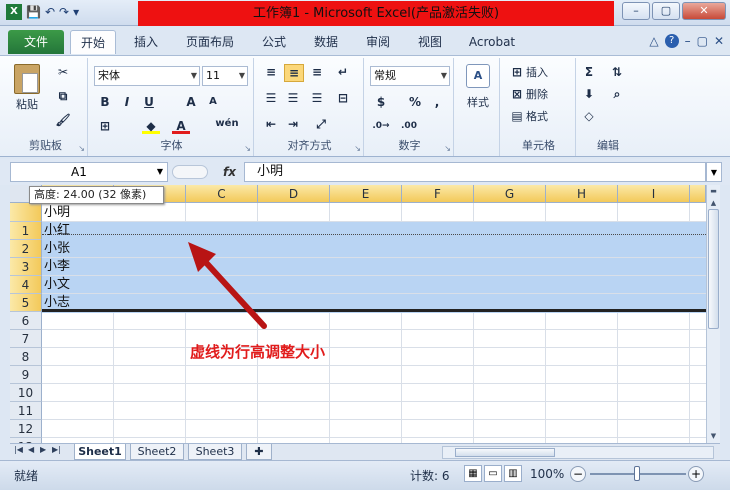 The image size is (730, 490). What do you see at coordinates (478, 87) in the screenshot?
I see `styles-button: A 样式` at bounding box center [478, 87].